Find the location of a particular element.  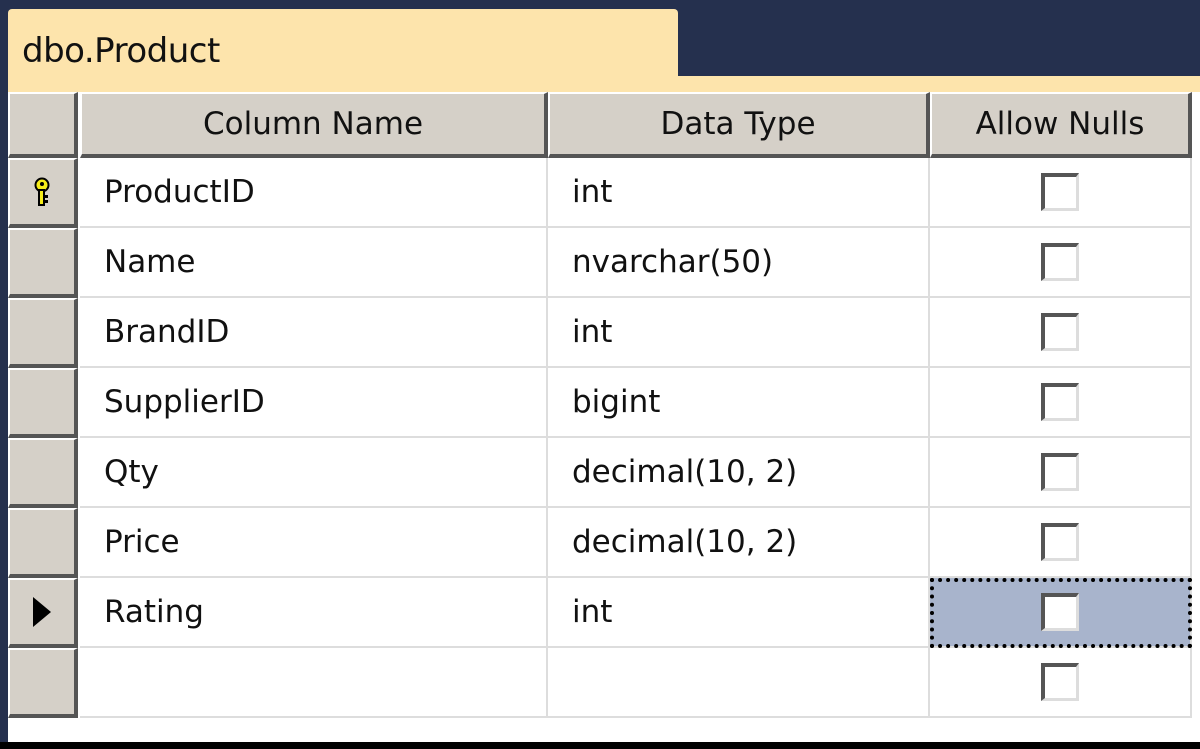

table-row: Rating int is located at coordinates (604, 613).